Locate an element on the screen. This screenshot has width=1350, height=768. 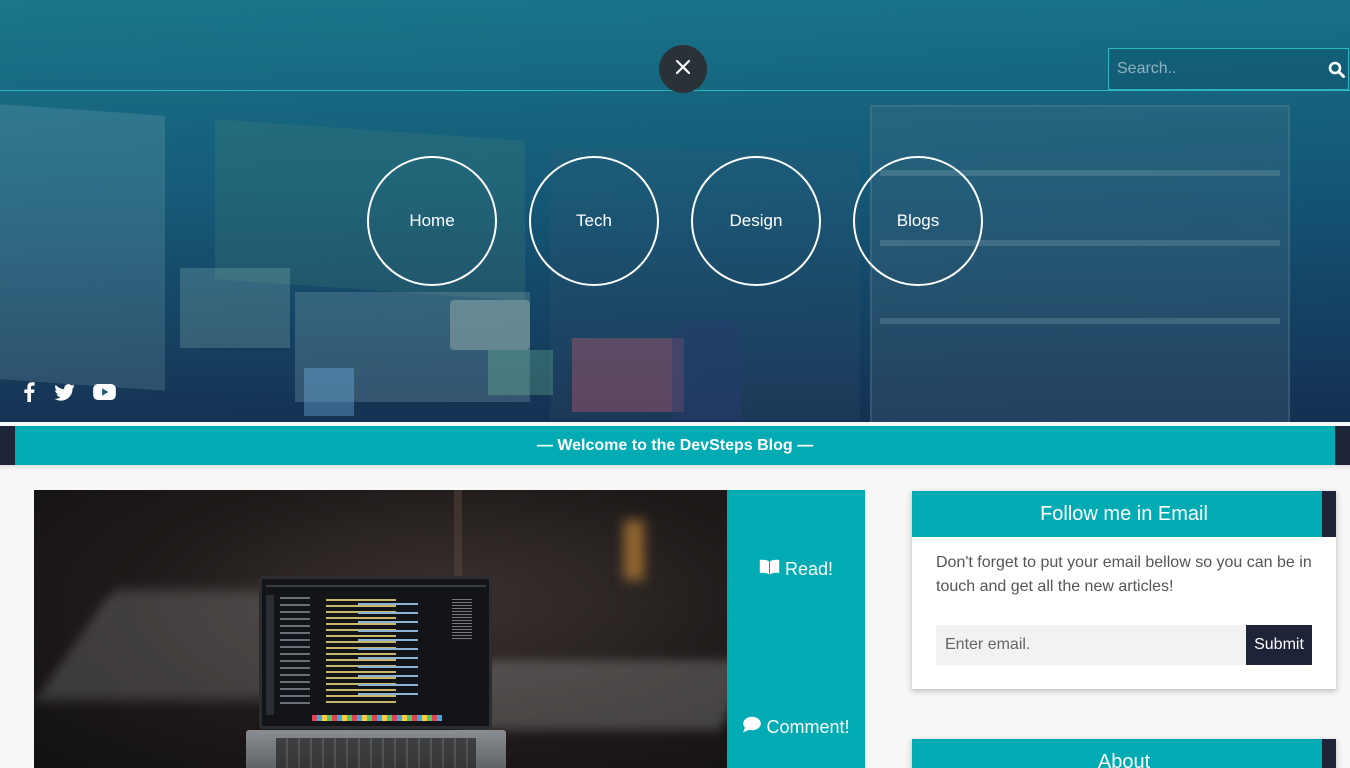
search-box is located at coordinates (1228, 69).